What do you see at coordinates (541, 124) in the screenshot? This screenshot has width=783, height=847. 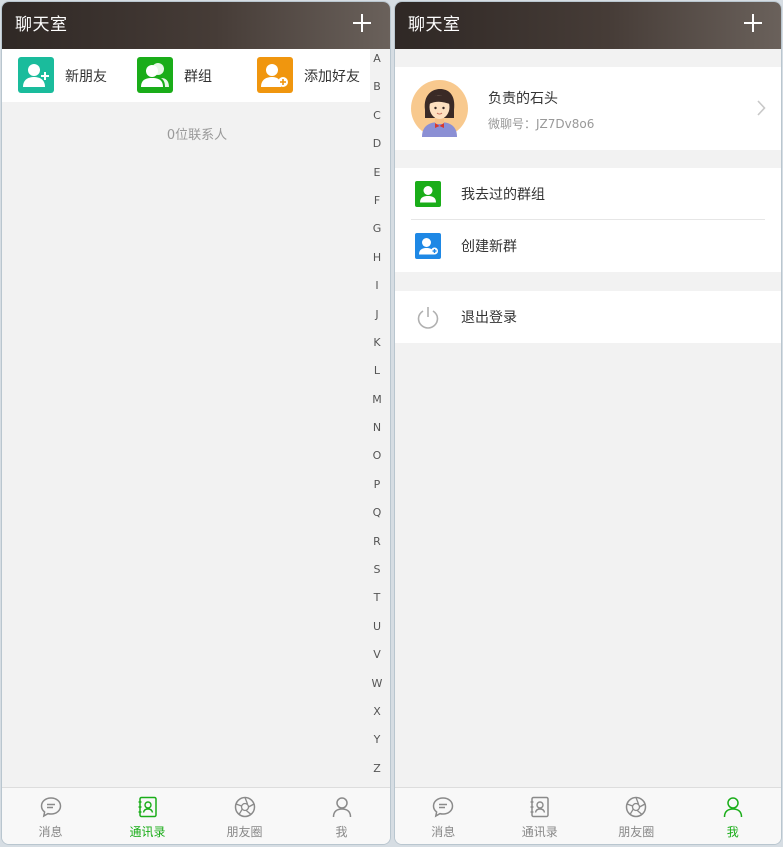 I see `profile-wechat-id: 微聊号：JZ7Dv8o6` at bounding box center [541, 124].